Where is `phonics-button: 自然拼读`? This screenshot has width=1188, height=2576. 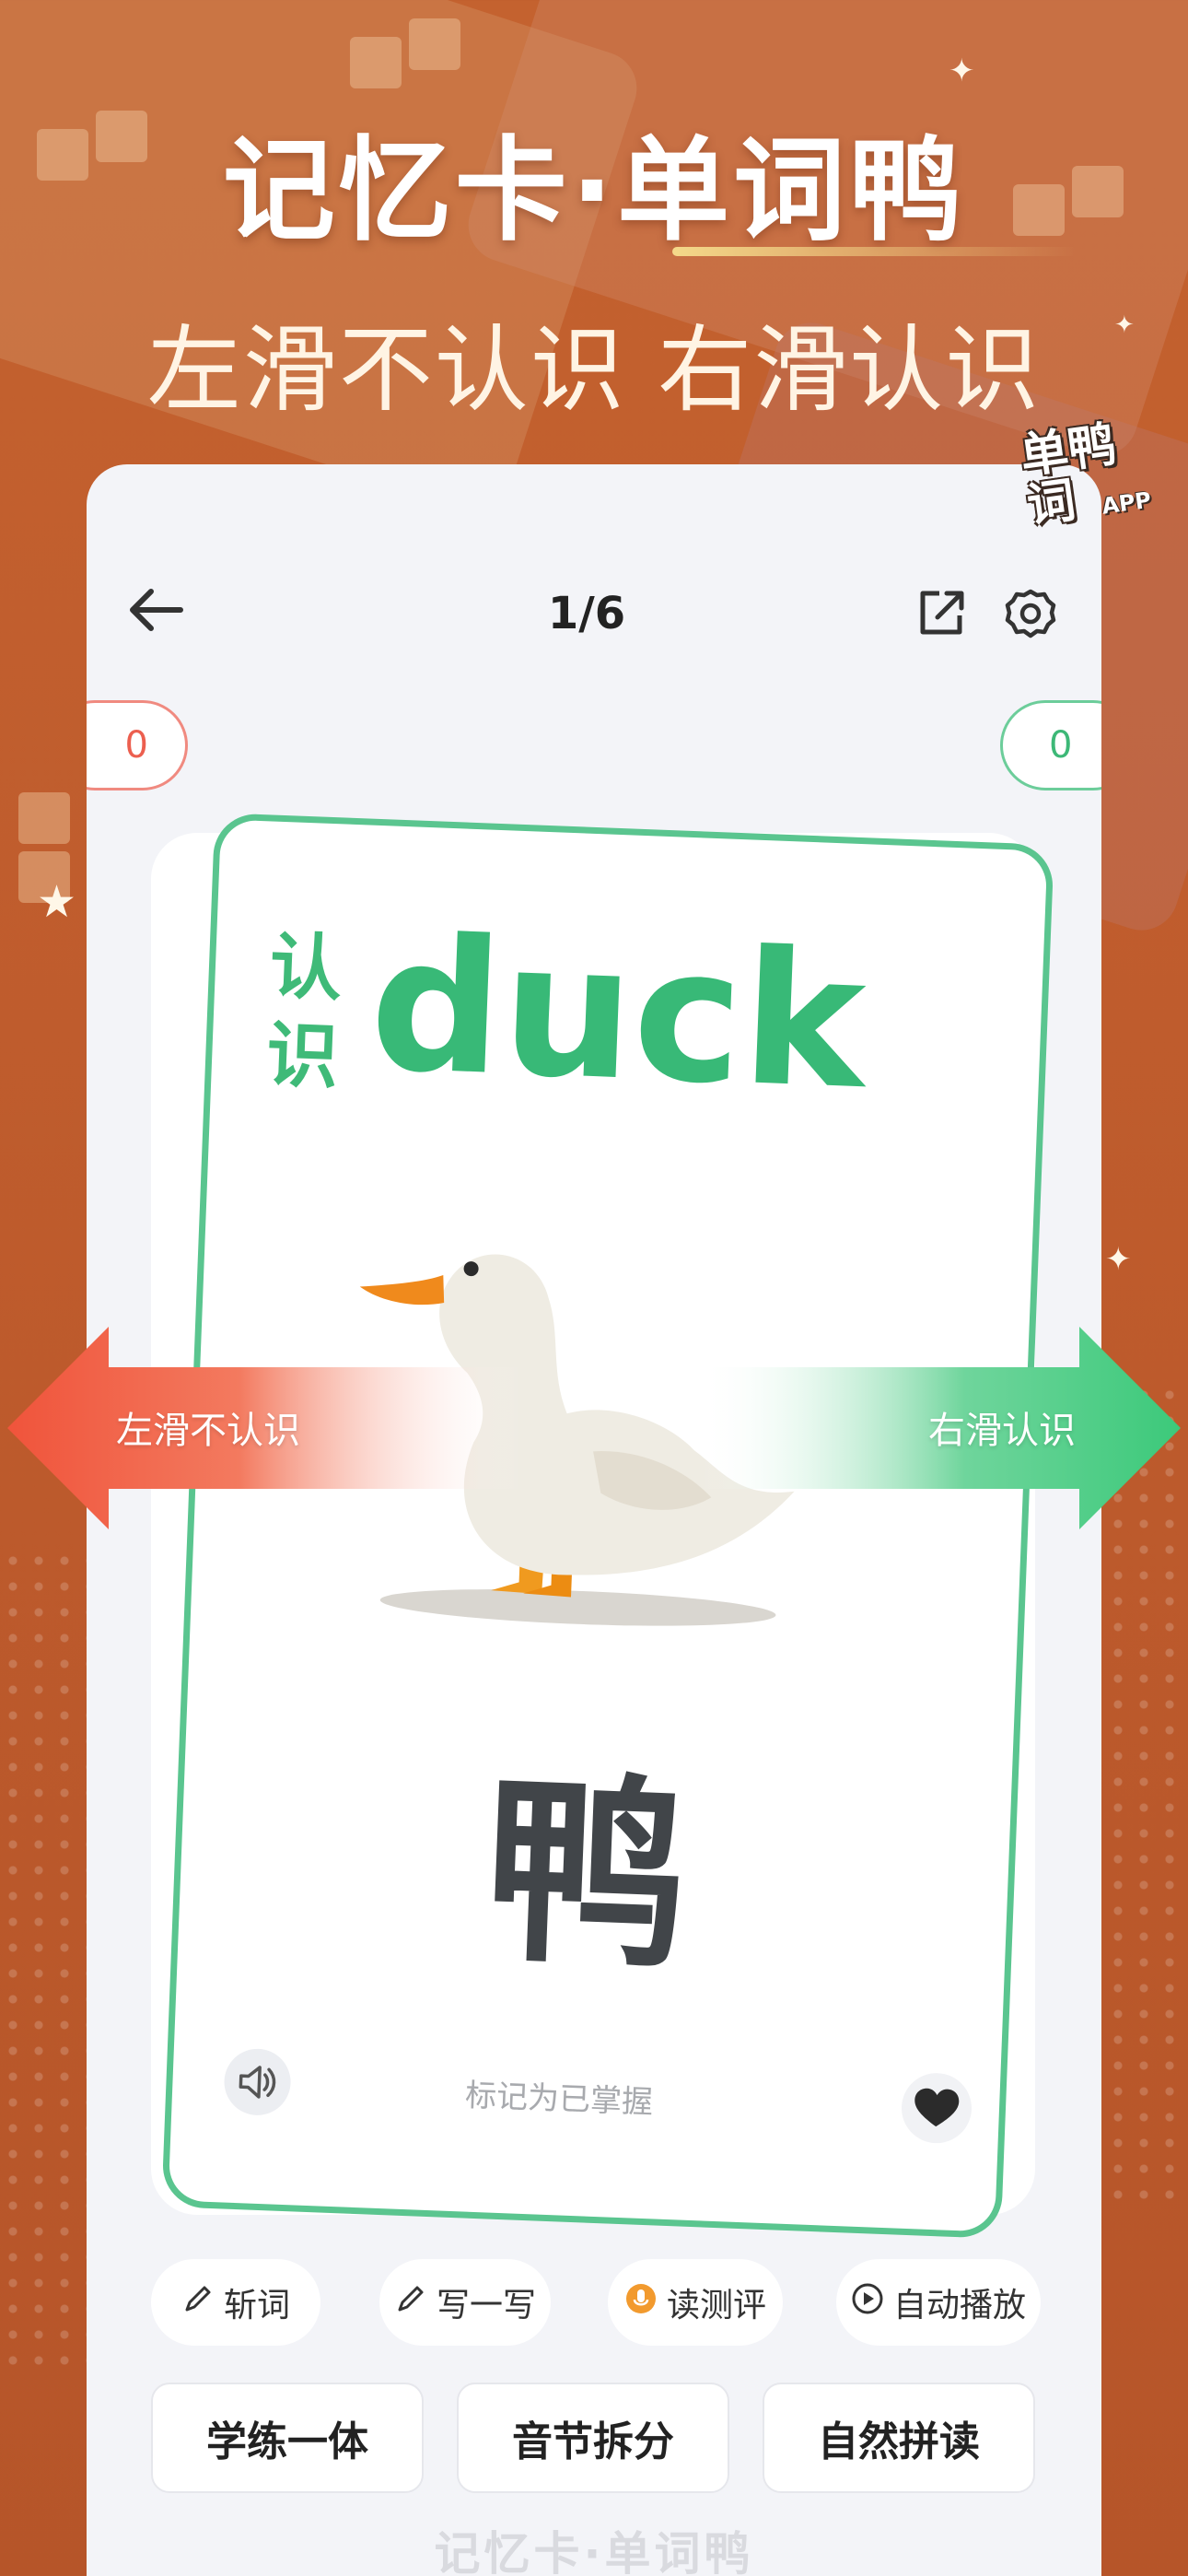 phonics-button: 自然拼读 is located at coordinates (899, 2438).